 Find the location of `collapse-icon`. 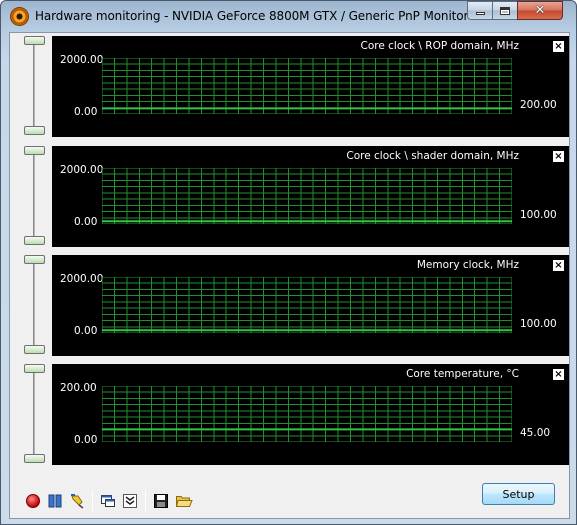

collapse-icon is located at coordinates (130, 501).